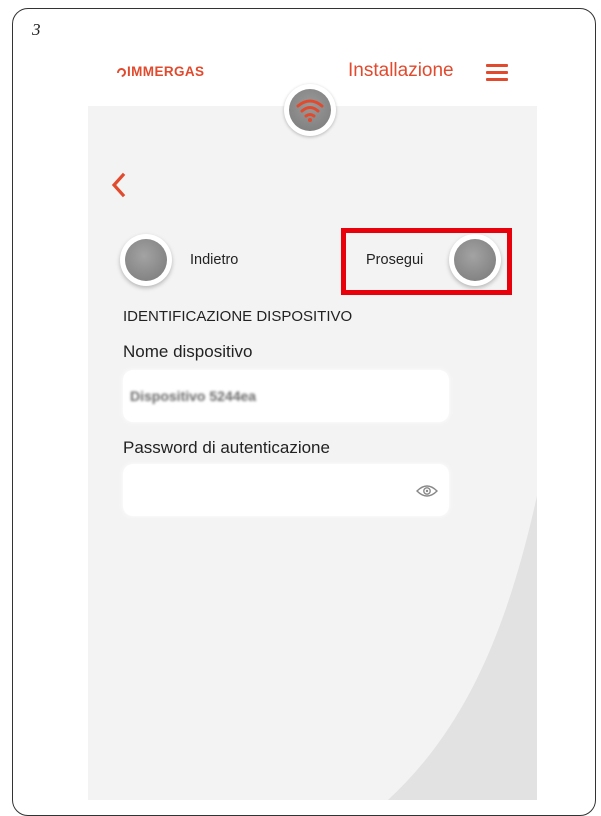 This screenshot has width=601, height=816. I want to click on password-label: Password di autenticazione, so click(226, 447).